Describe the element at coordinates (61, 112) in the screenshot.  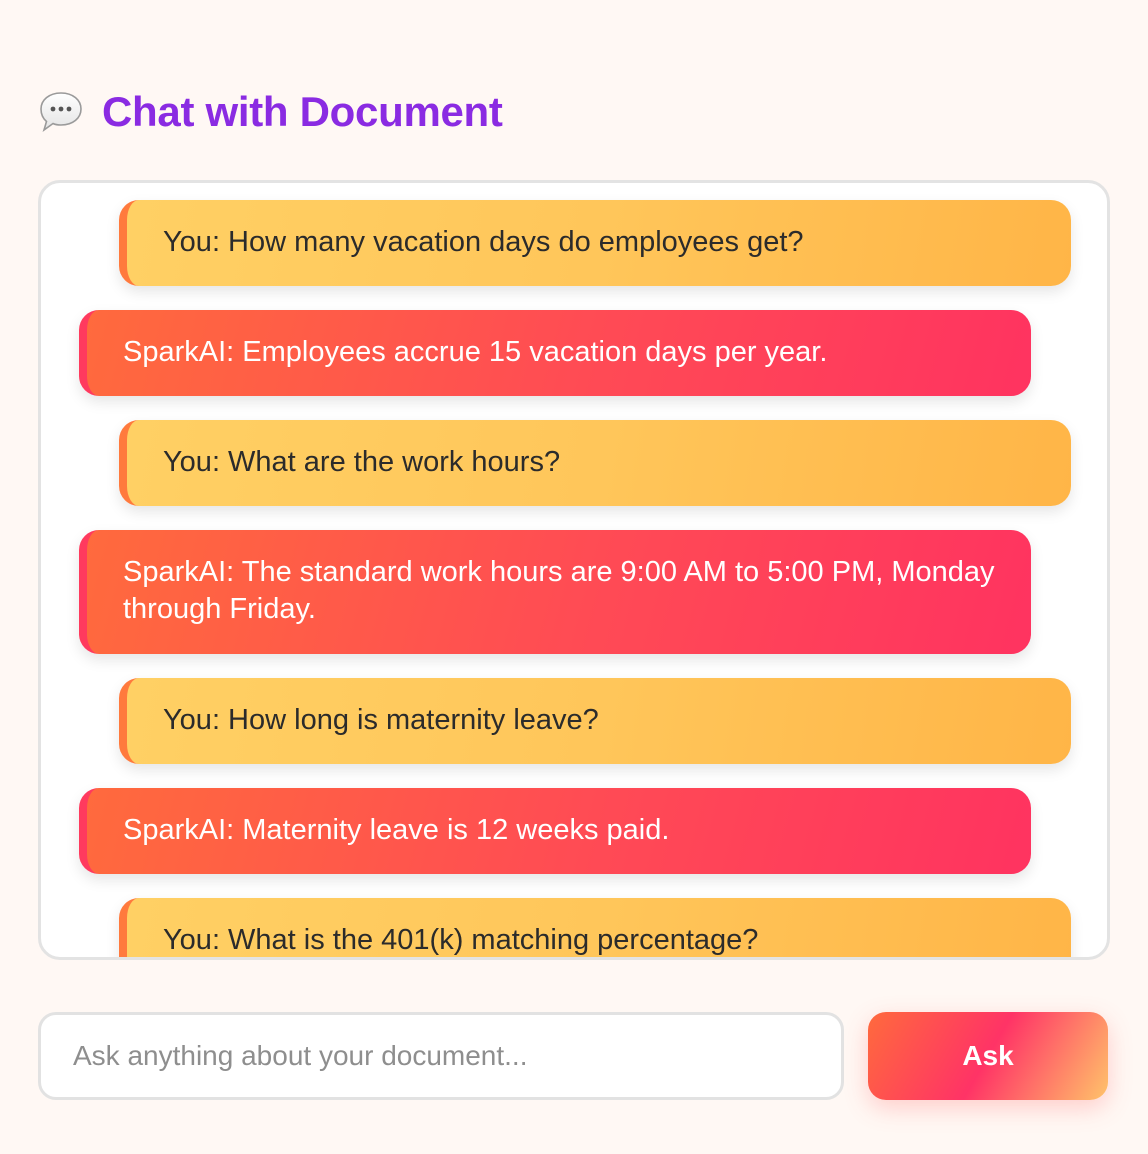
I see `speech-bubble-icon` at that location.